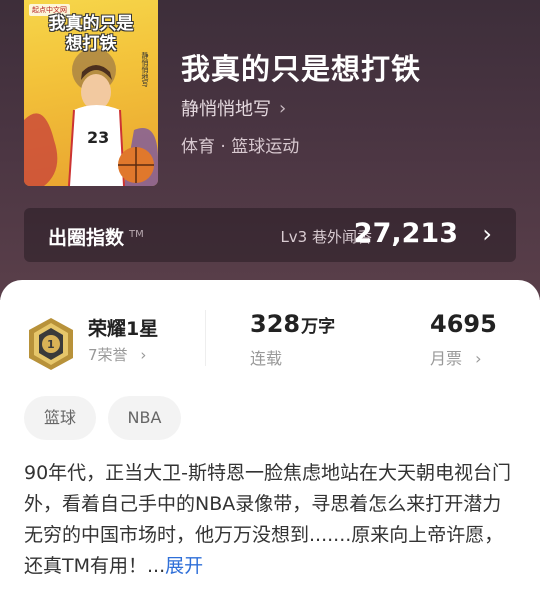 The height and width of the screenshot is (602, 540). What do you see at coordinates (240, 147) in the screenshot?
I see `book-category: 体育 · 篮球运动` at bounding box center [240, 147].